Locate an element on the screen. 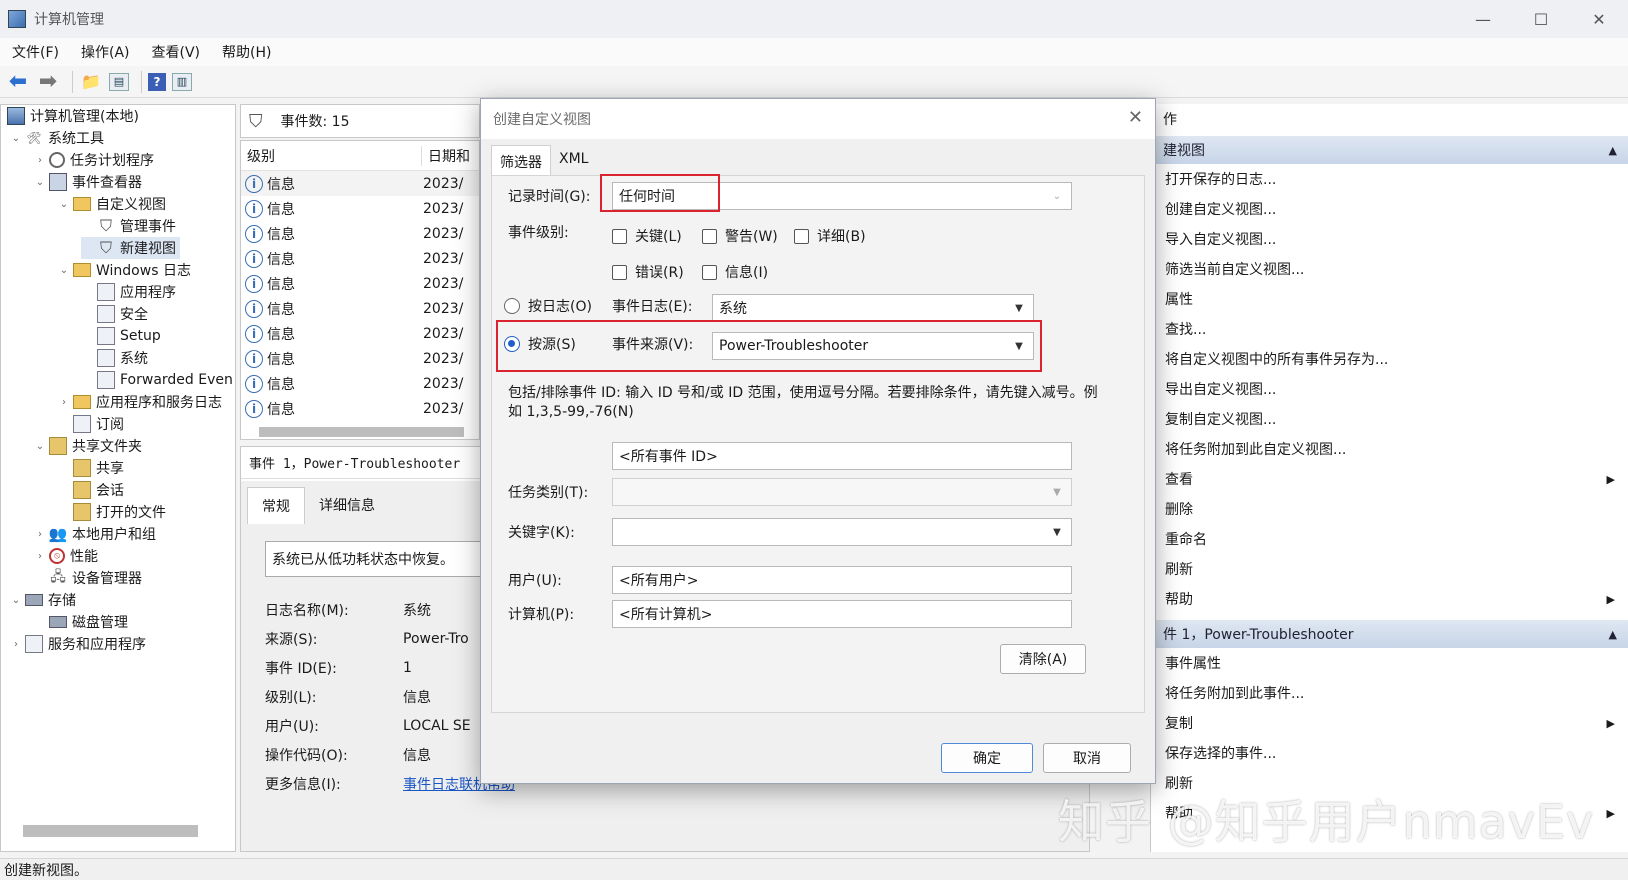  tab-xml: XML is located at coordinates (573, 161).